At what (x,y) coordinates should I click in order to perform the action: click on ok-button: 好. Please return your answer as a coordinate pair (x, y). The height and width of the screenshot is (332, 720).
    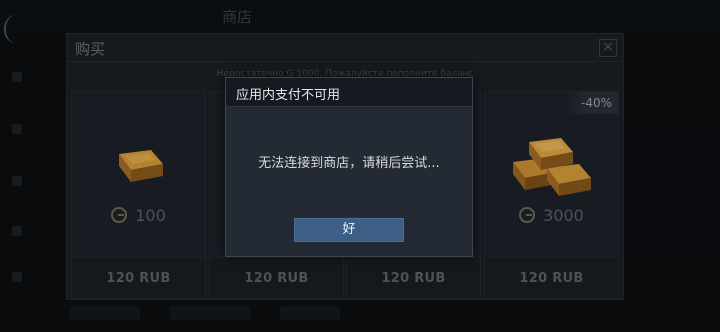
    Looking at the image, I should click on (349, 230).